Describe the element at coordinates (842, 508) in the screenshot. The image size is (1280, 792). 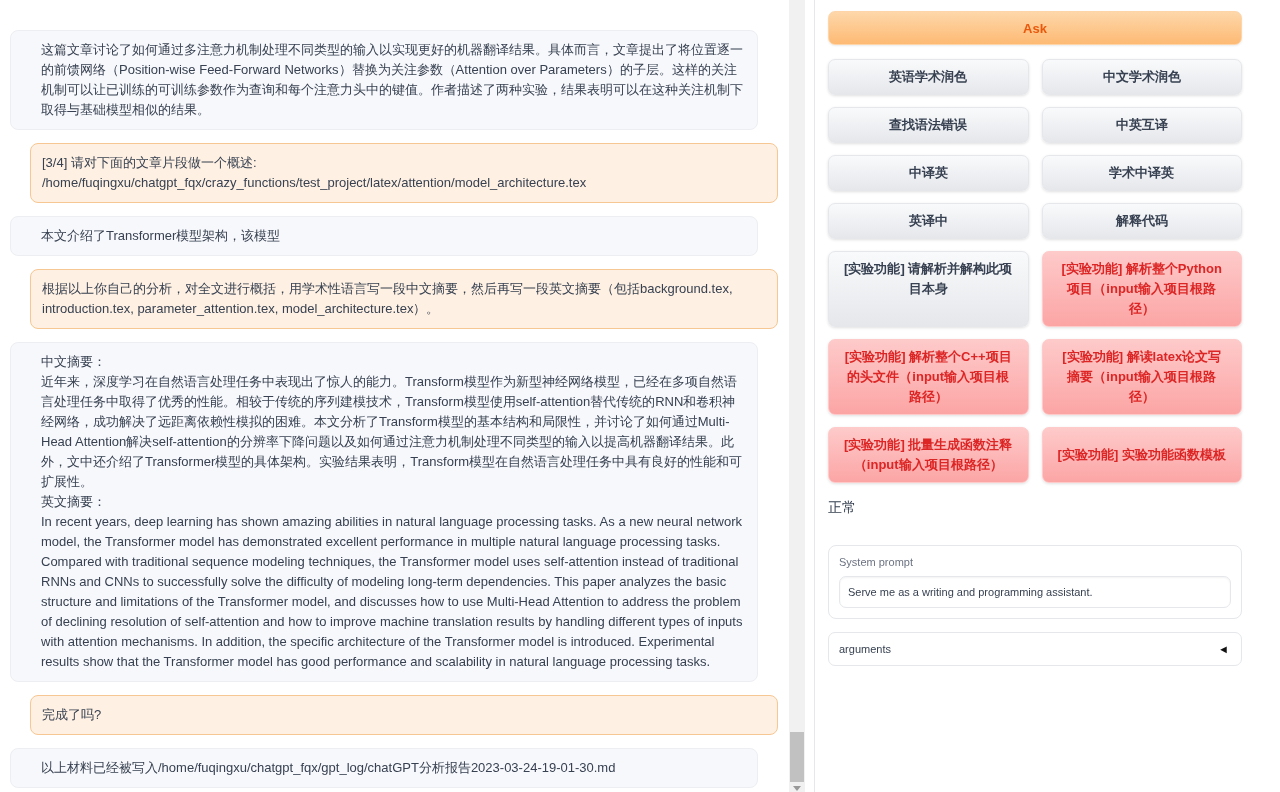
I see `status-text: 正常` at that location.